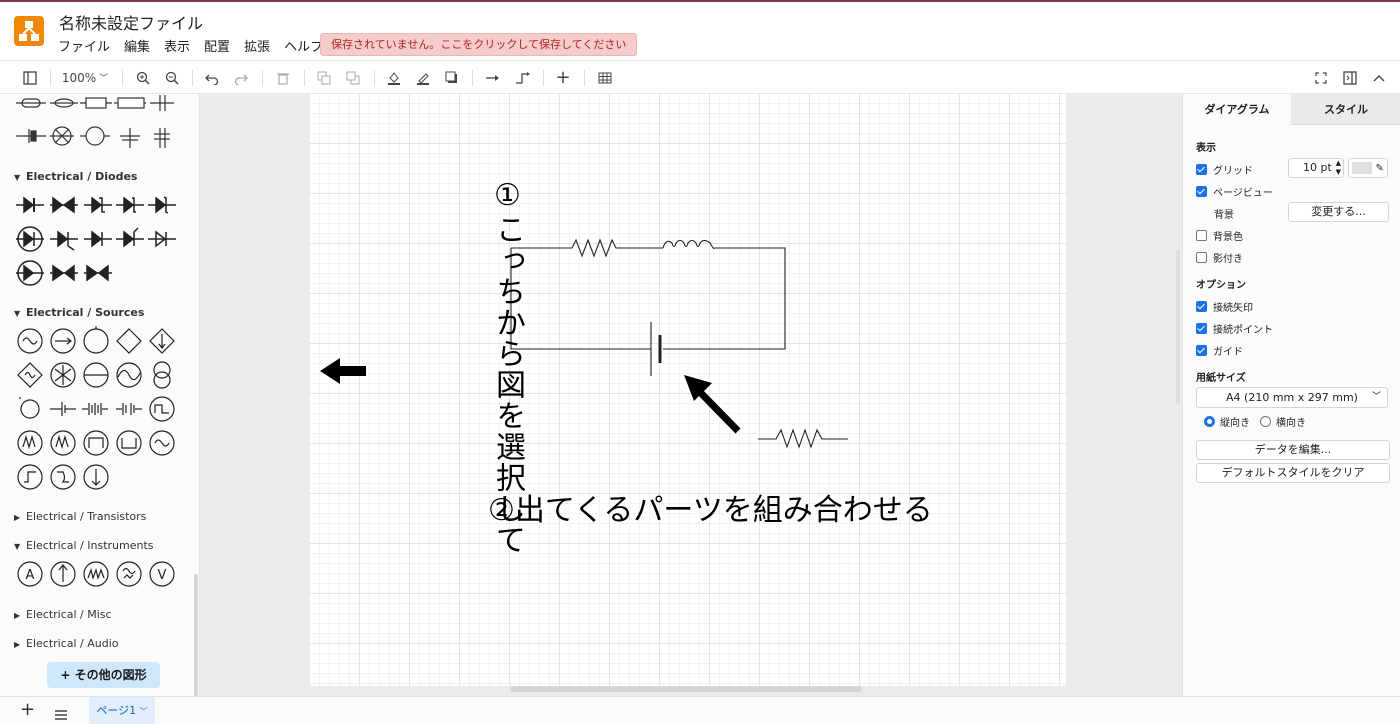 This screenshot has height=725, width=1400. Describe the element at coordinates (1379, 77) in the screenshot. I see `collapse-chevron-up-icon` at that location.